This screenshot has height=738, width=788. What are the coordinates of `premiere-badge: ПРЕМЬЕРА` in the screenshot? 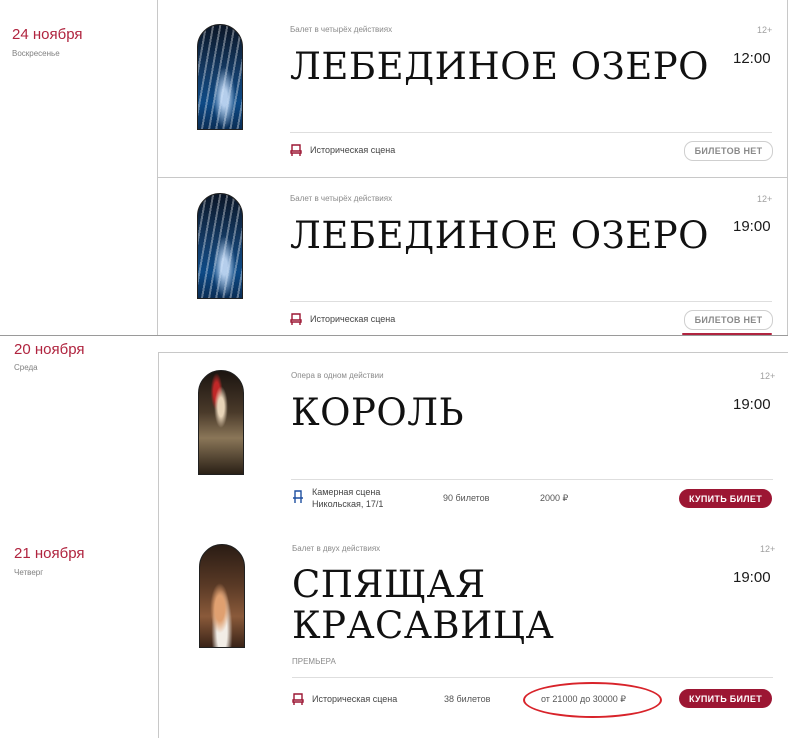 It's located at (314, 661).